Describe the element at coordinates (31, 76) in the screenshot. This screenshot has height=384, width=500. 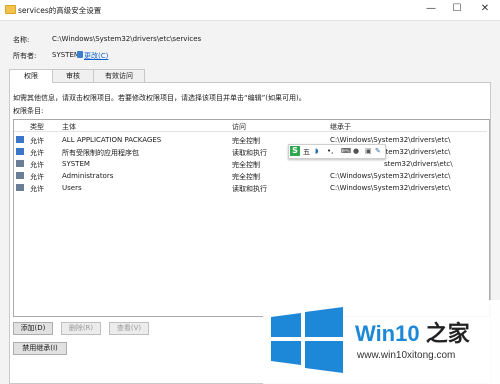
I see `tab-permissions: 权限` at that location.